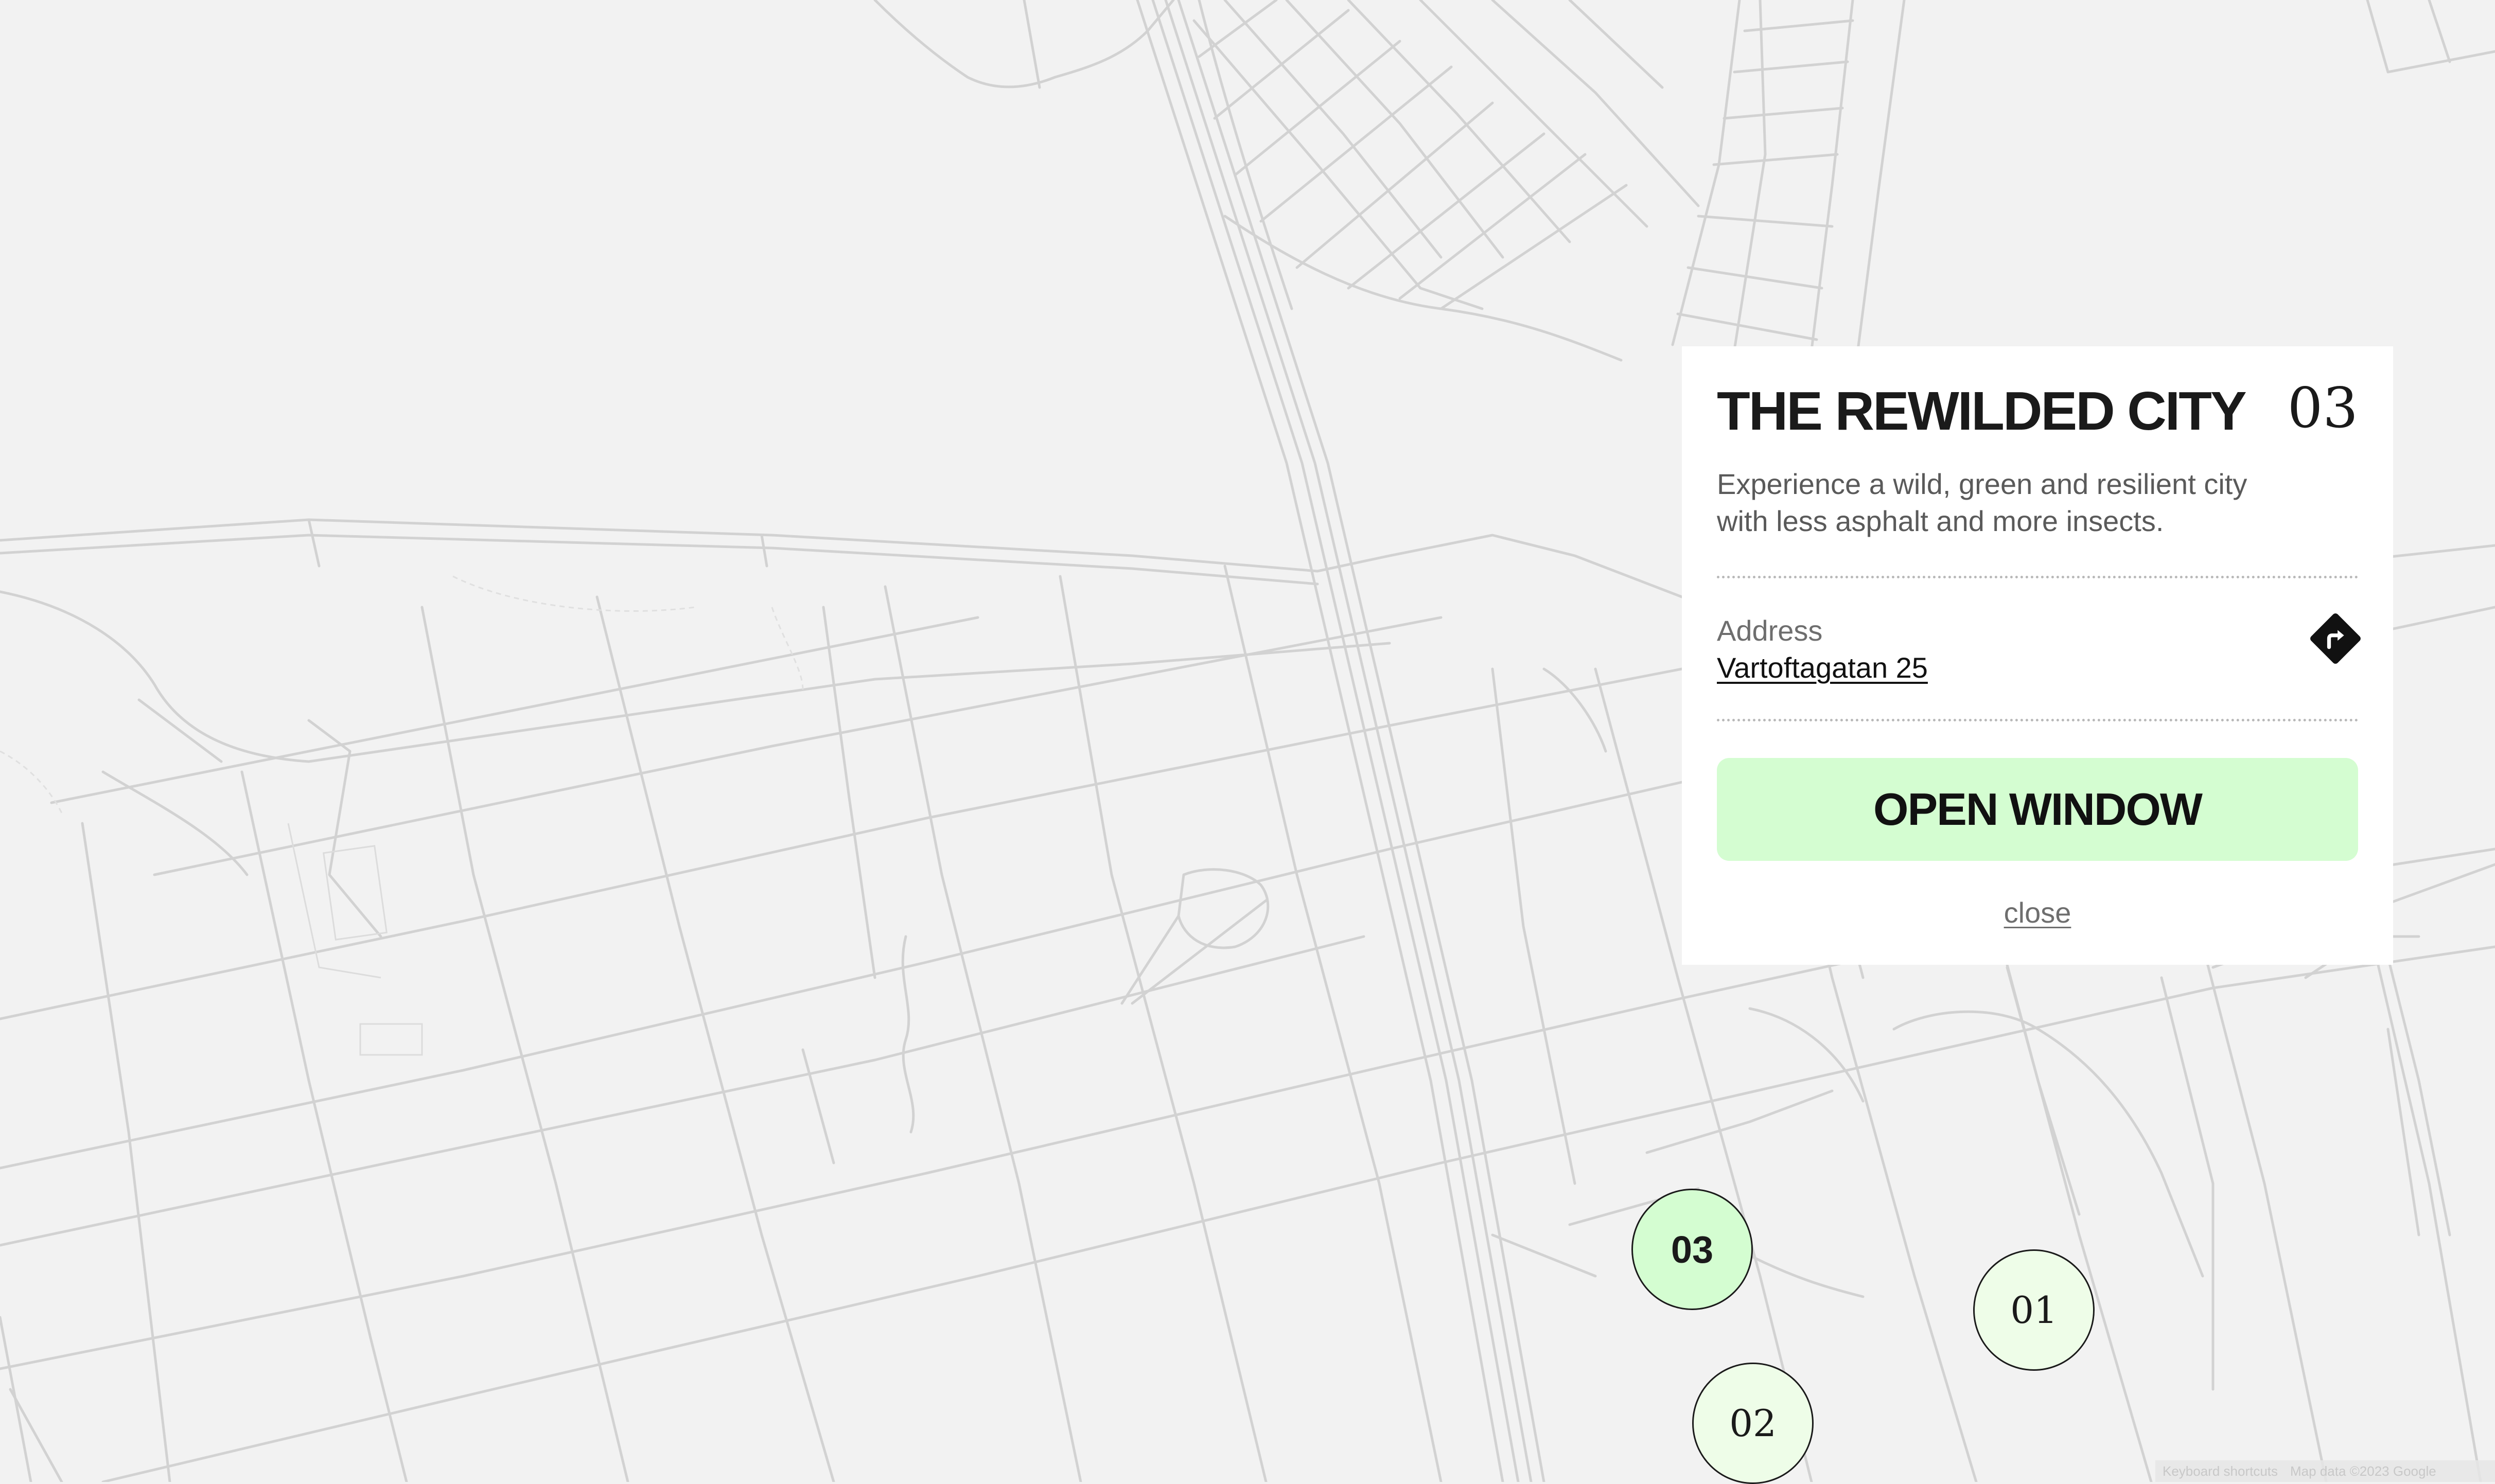  Describe the element at coordinates (1982, 411) in the screenshot. I see `location-title: THE REWILDED CITY` at that location.